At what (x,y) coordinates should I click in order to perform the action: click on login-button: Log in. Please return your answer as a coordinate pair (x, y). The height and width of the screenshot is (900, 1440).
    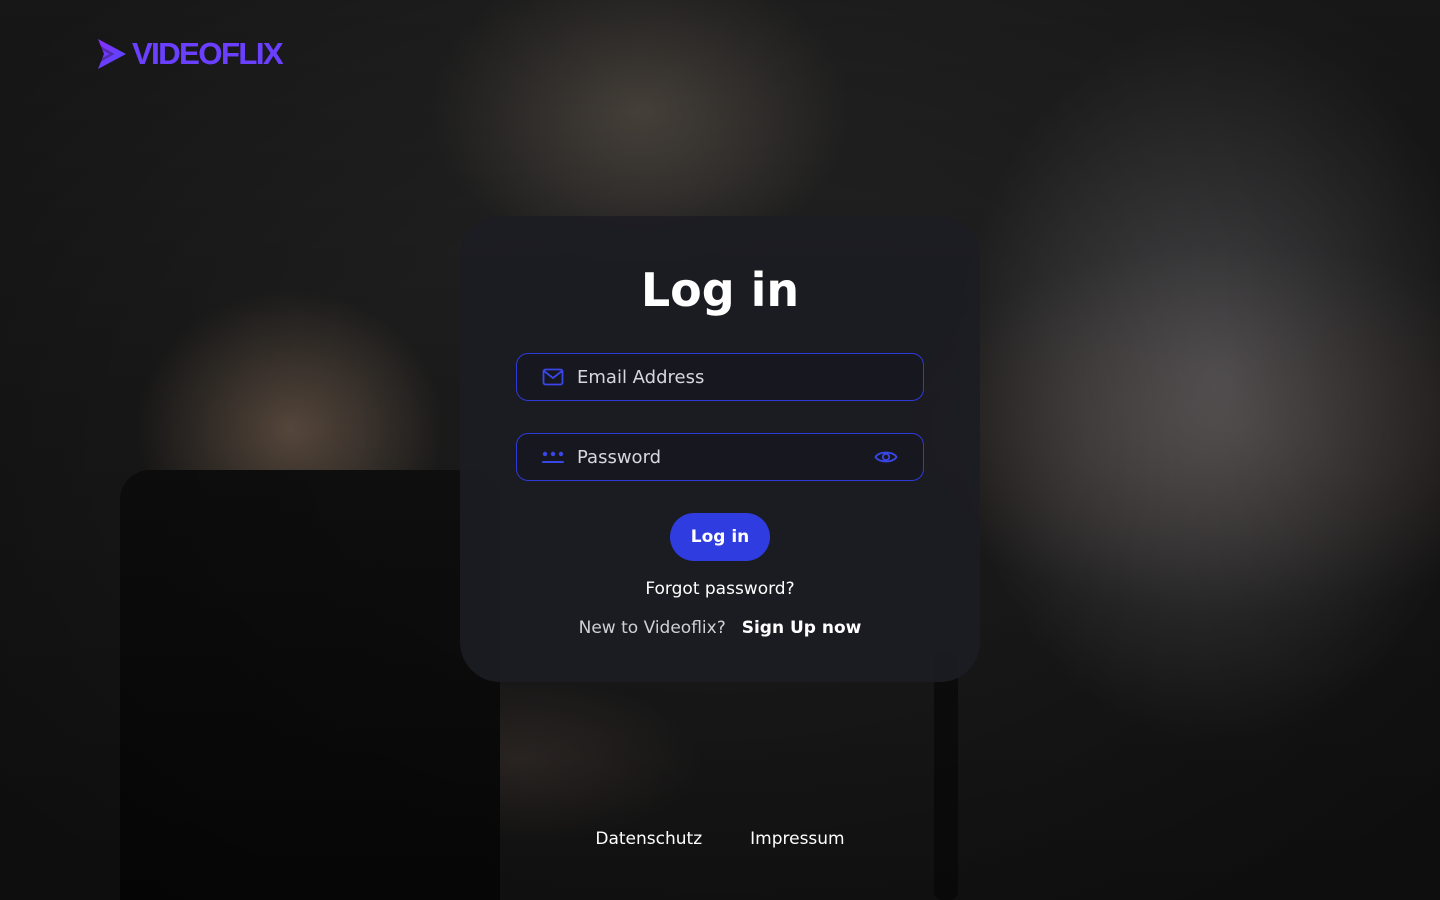
    Looking at the image, I should click on (720, 537).